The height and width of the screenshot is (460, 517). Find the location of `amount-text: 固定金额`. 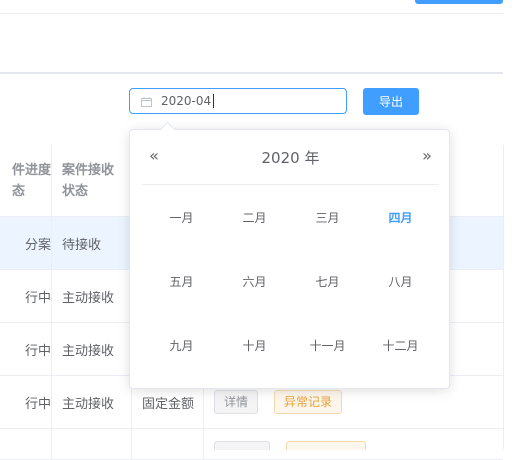

amount-text: 固定金额 is located at coordinates (168, 404).